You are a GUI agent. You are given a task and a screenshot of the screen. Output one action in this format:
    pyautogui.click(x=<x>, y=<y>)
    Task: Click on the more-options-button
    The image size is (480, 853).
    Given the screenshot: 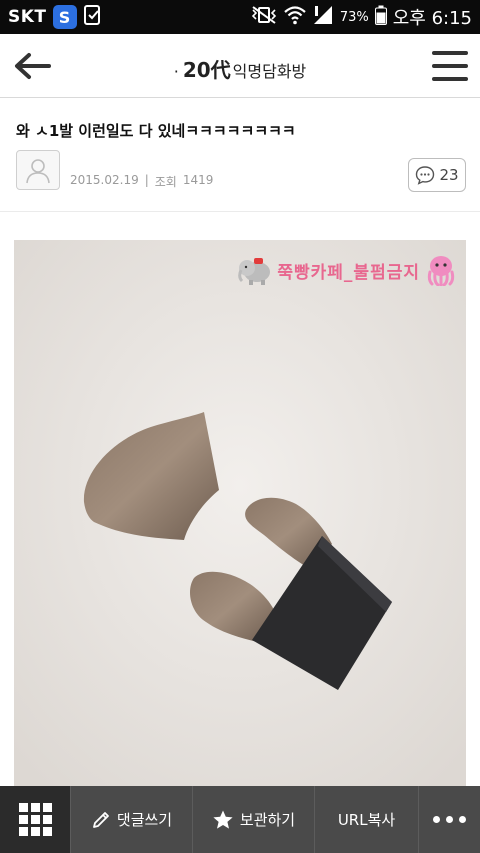 What is the action you would take?
    pyautogui.click(x=449, y=819)
    